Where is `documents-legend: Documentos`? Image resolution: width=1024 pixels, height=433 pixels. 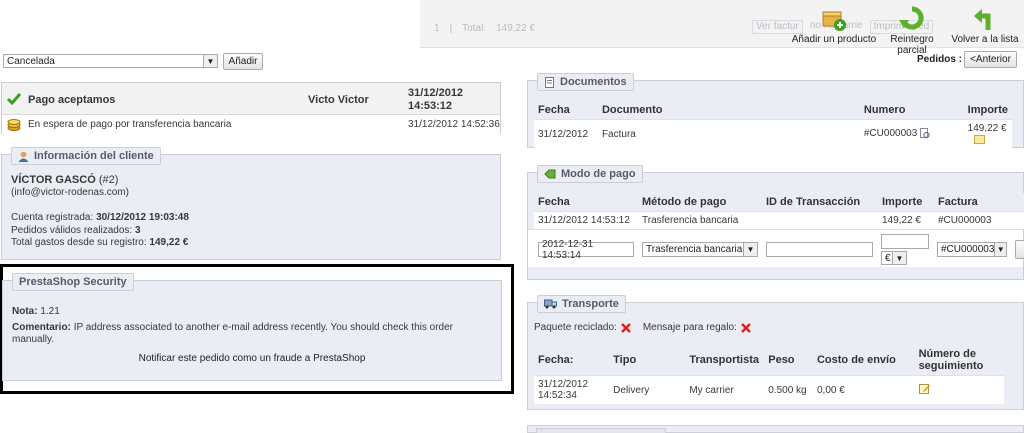 documents-legend: Documentos is located at coordinates (585, 82).